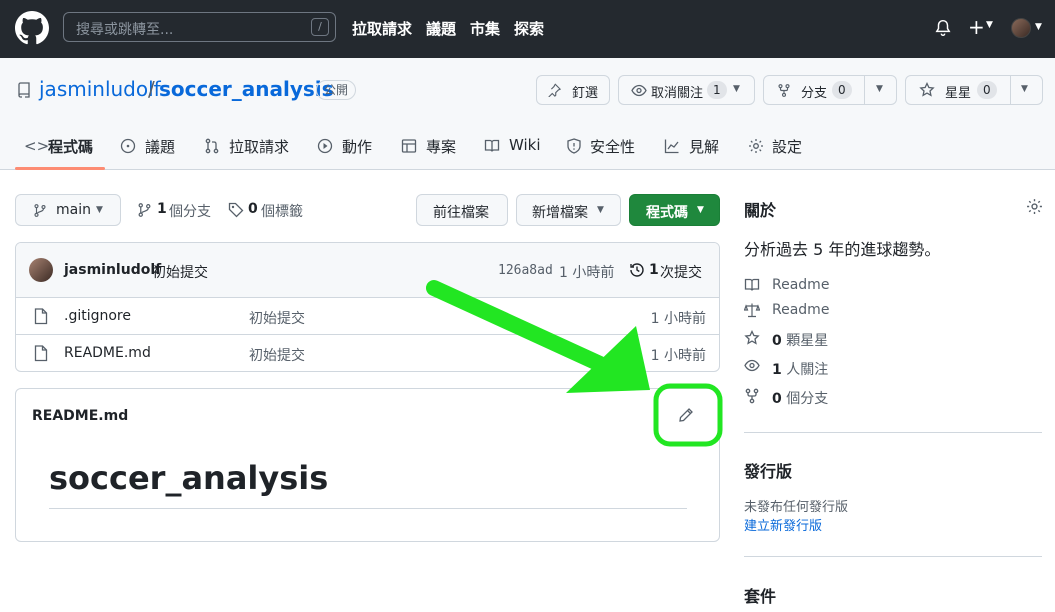 The width and height of the screenshot is (1055, 612). Describe the element at coordinates (560, 213) in the screenshot. I see `add-file-label: 新增檔案` at that location.